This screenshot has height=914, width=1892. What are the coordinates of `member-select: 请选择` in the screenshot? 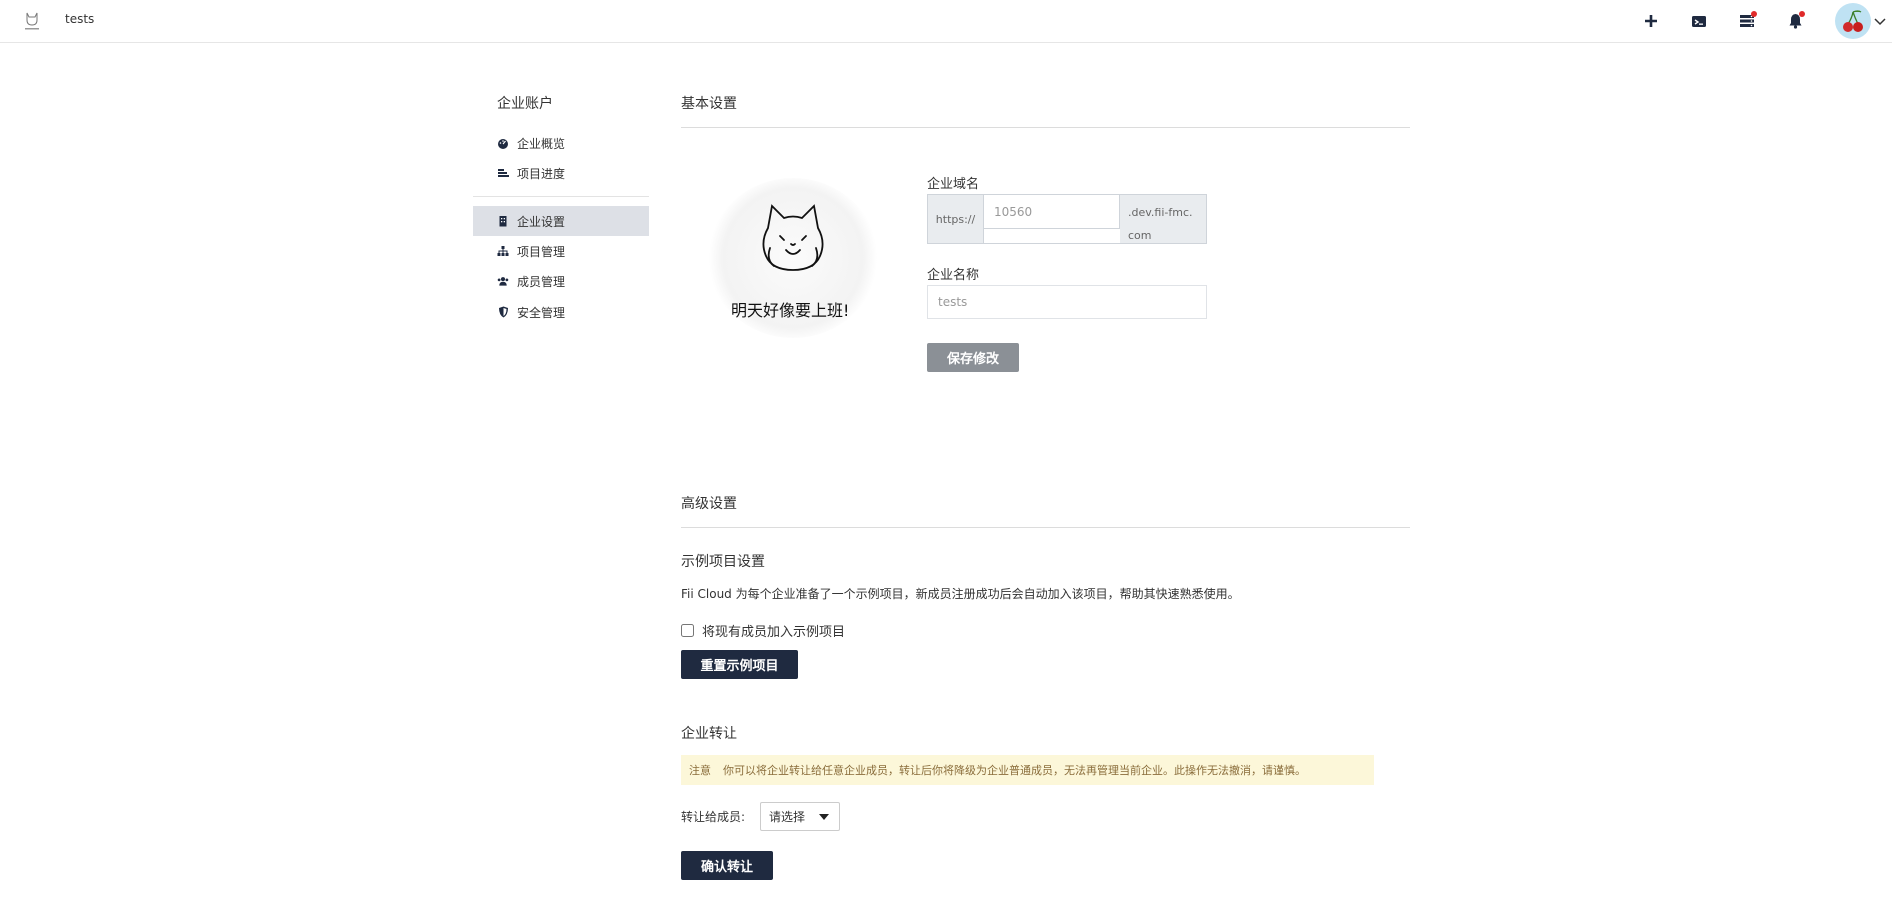 It's located at (800, 816).